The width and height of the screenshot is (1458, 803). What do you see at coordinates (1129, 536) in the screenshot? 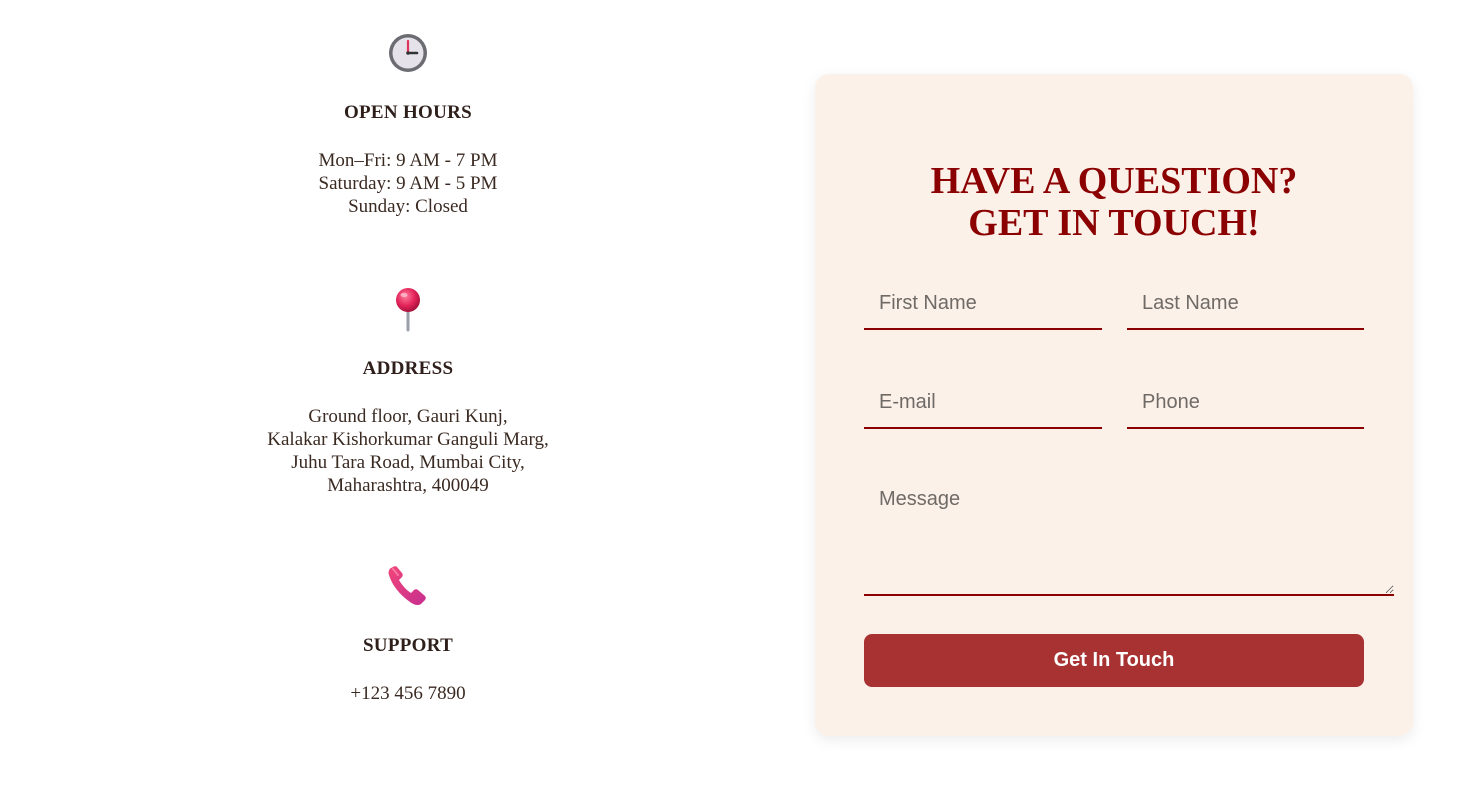
I see `message-textarea` at bounding box center [1129, 536].